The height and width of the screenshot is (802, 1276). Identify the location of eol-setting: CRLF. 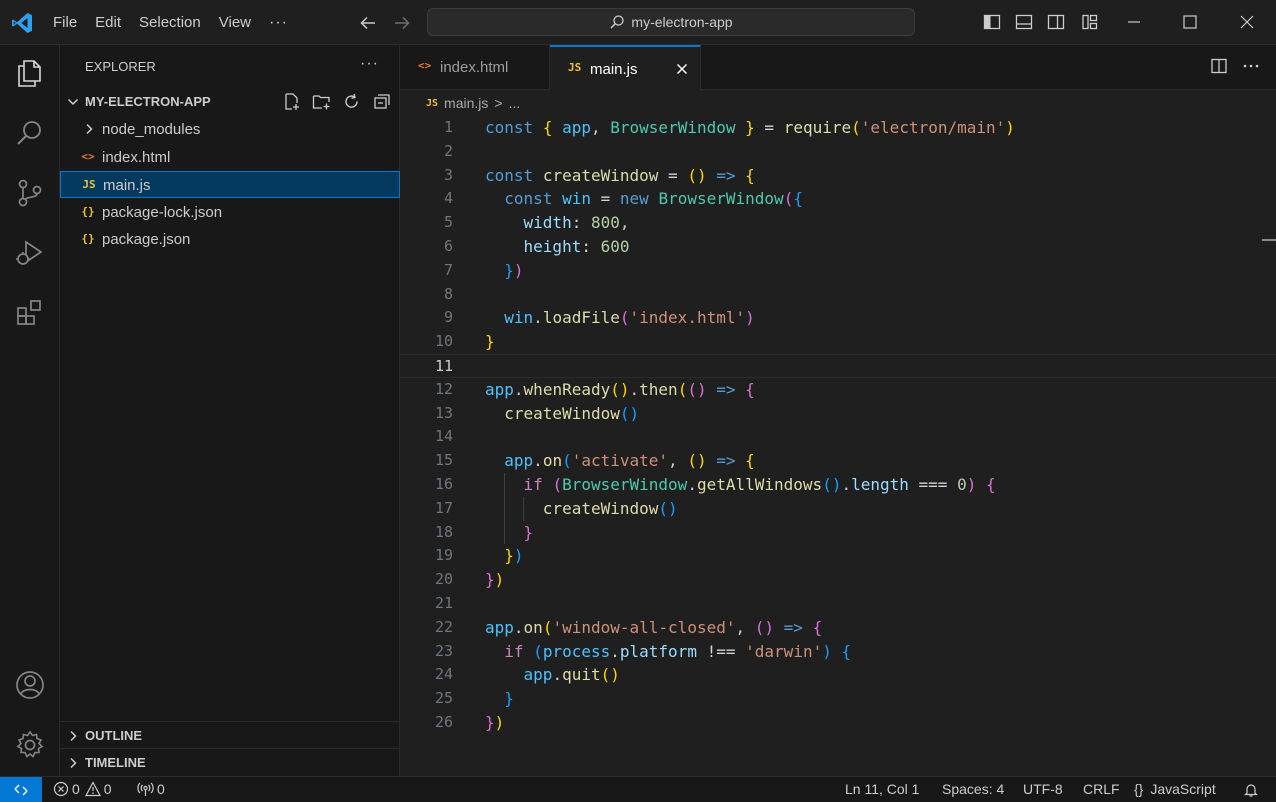
(1101, 789).